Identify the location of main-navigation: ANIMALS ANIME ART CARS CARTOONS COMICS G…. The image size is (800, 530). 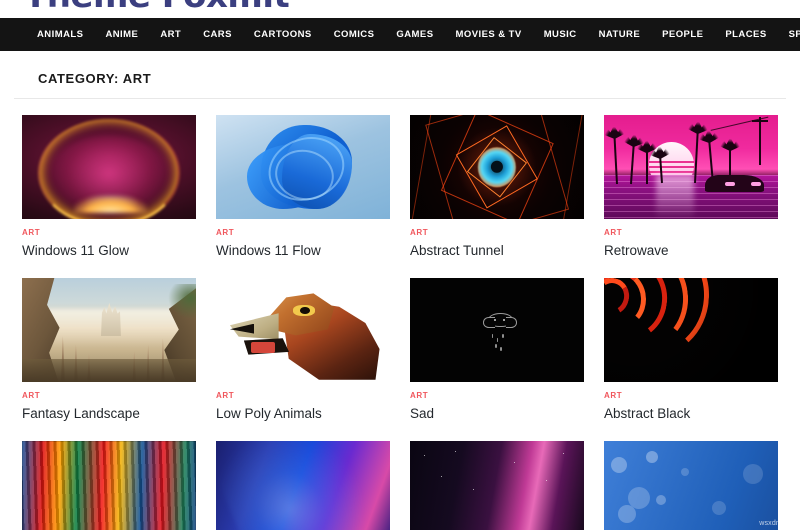
(400, 34).